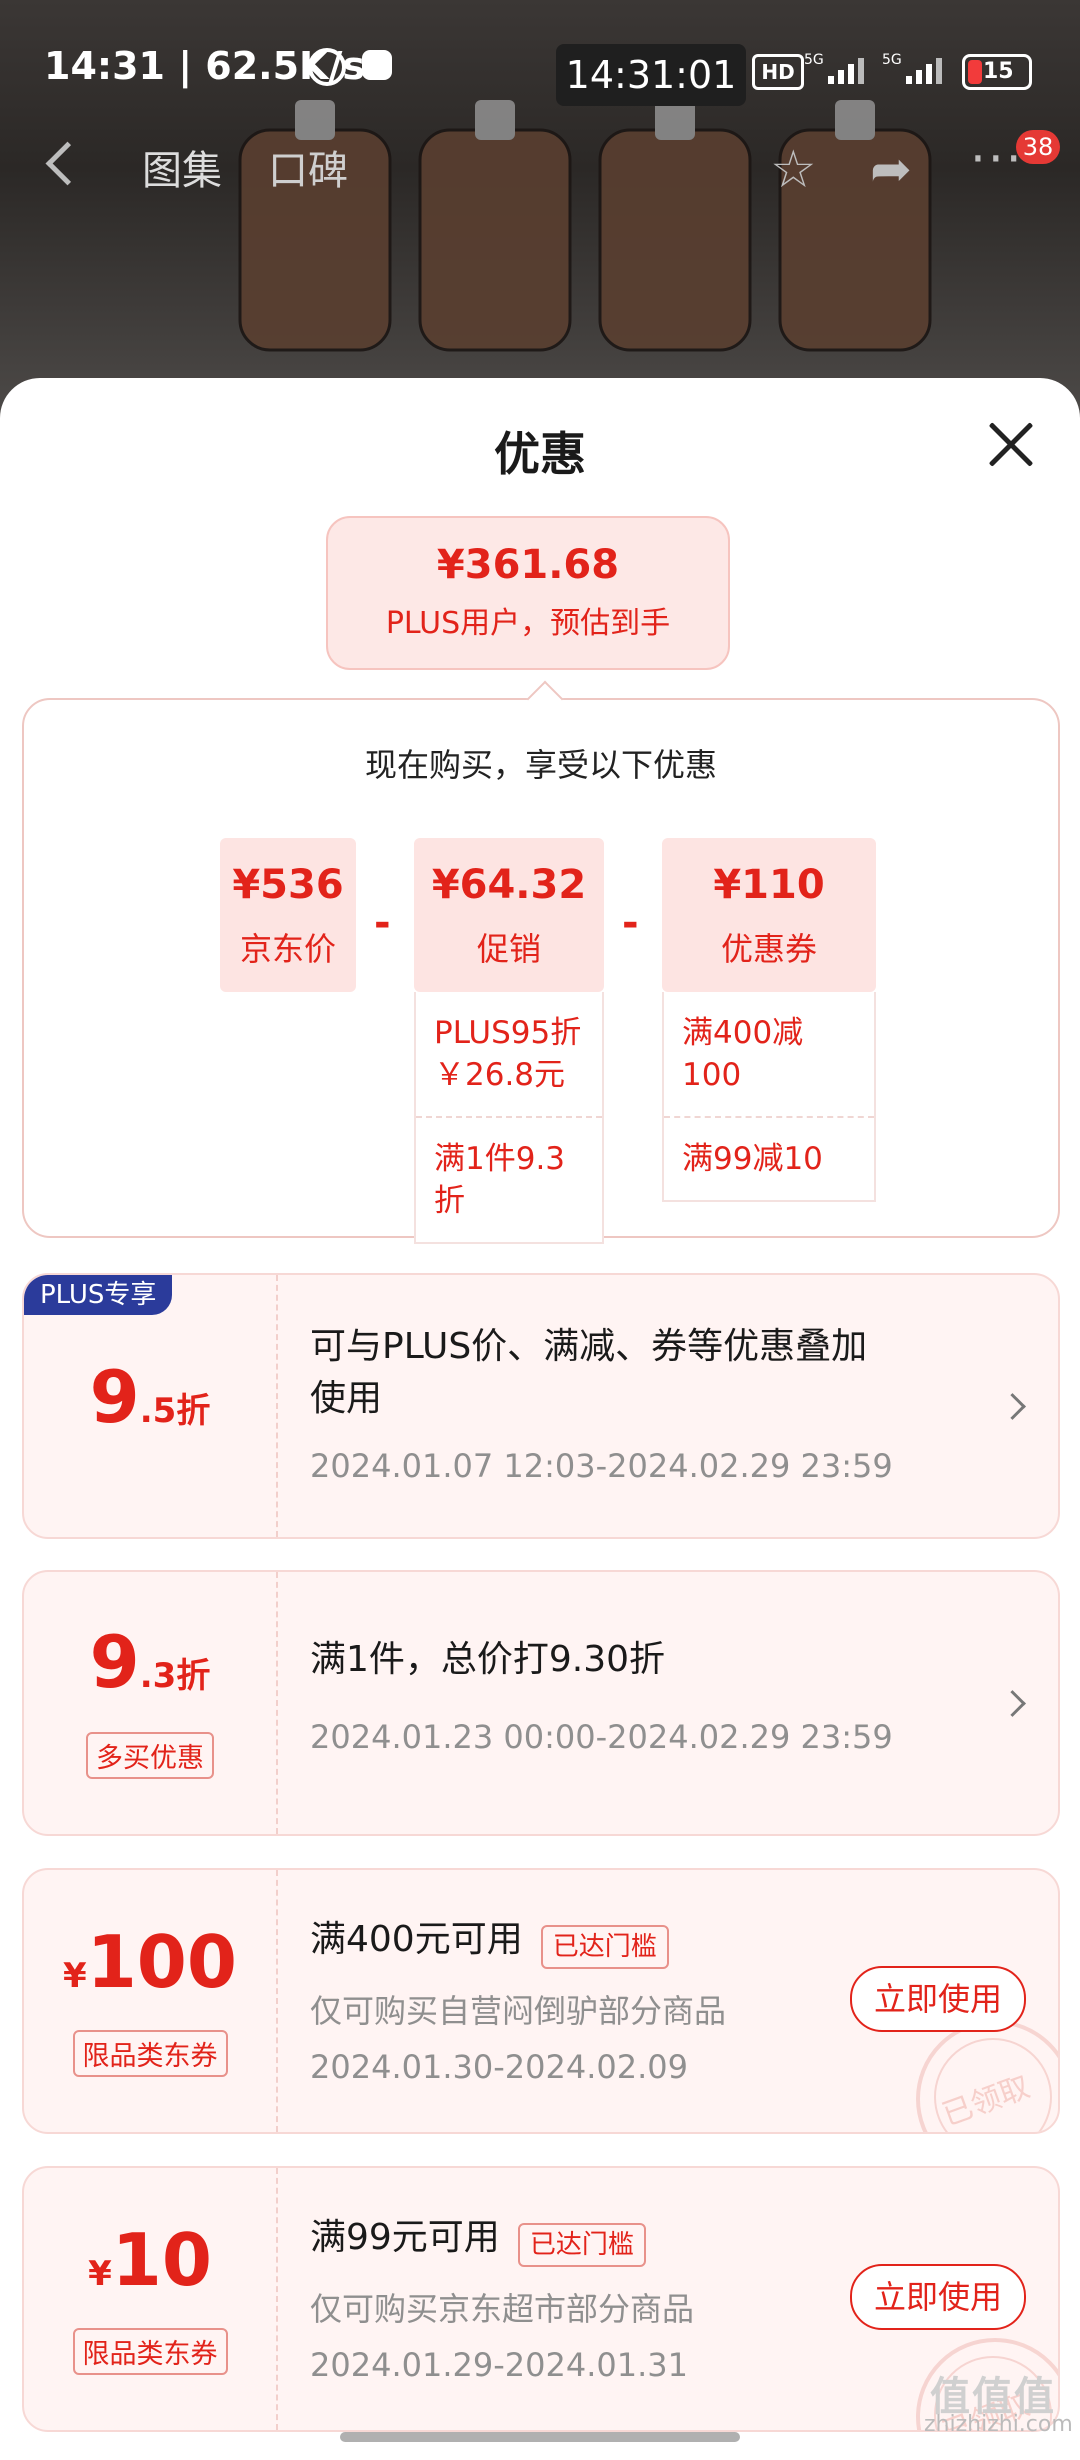 The image size is (1080, 2460). I want to click on breakdown-heading: 现在购买，享受以下优惠, so click(540, 765).